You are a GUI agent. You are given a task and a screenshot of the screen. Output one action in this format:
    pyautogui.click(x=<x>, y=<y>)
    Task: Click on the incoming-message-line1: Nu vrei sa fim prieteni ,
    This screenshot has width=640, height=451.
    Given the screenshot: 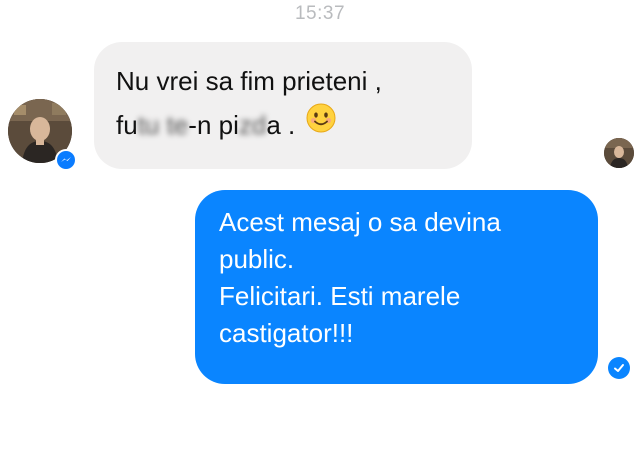 What is the action you would take?
    pyautogui.click(x=249, y=81)
    